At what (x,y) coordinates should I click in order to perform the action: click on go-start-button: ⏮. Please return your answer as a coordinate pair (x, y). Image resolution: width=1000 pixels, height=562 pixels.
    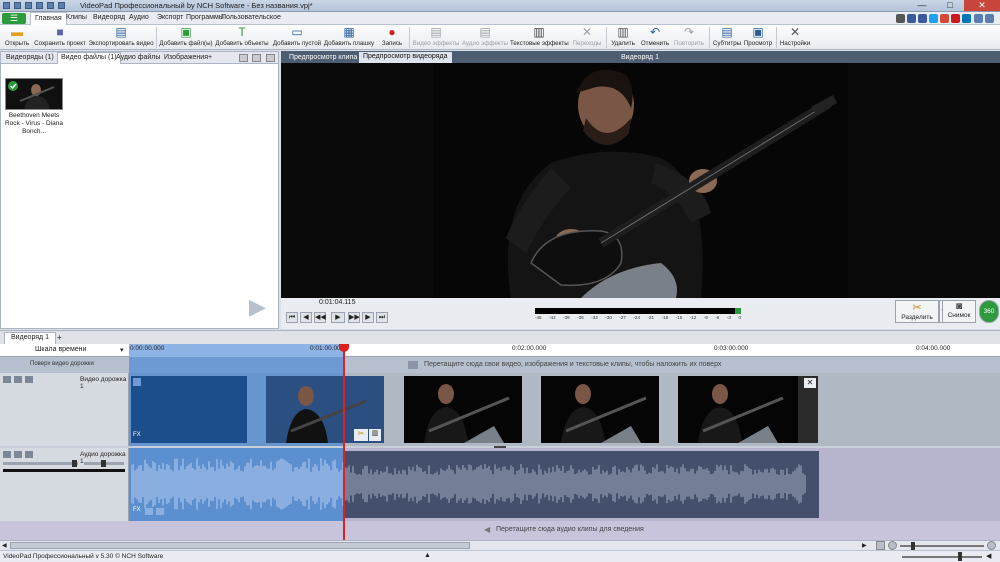
    Looking at the image, I should click on (292, 317).